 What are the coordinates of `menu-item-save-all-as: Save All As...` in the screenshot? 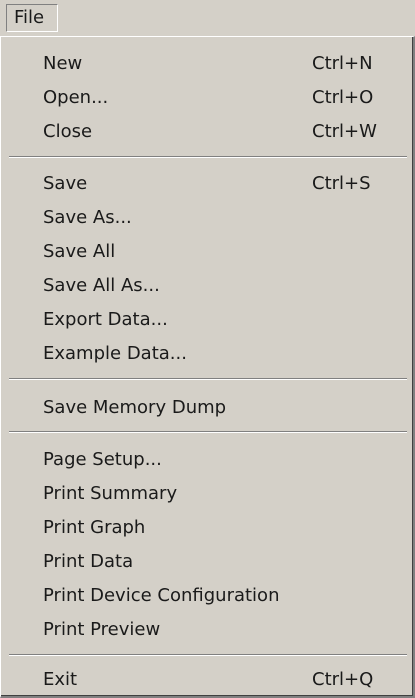 It's located at (207, 286).